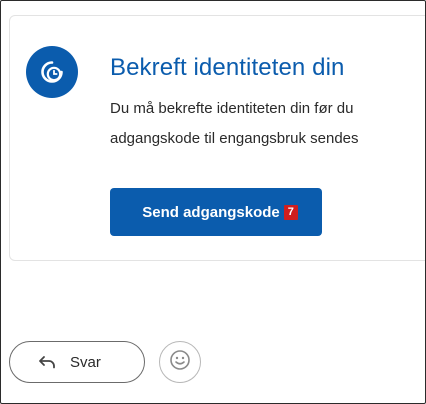  What do you see at coordinates (290, 212) in the screenshot?
I see `element-index-badge: 7` at bounding box center [290, 212].